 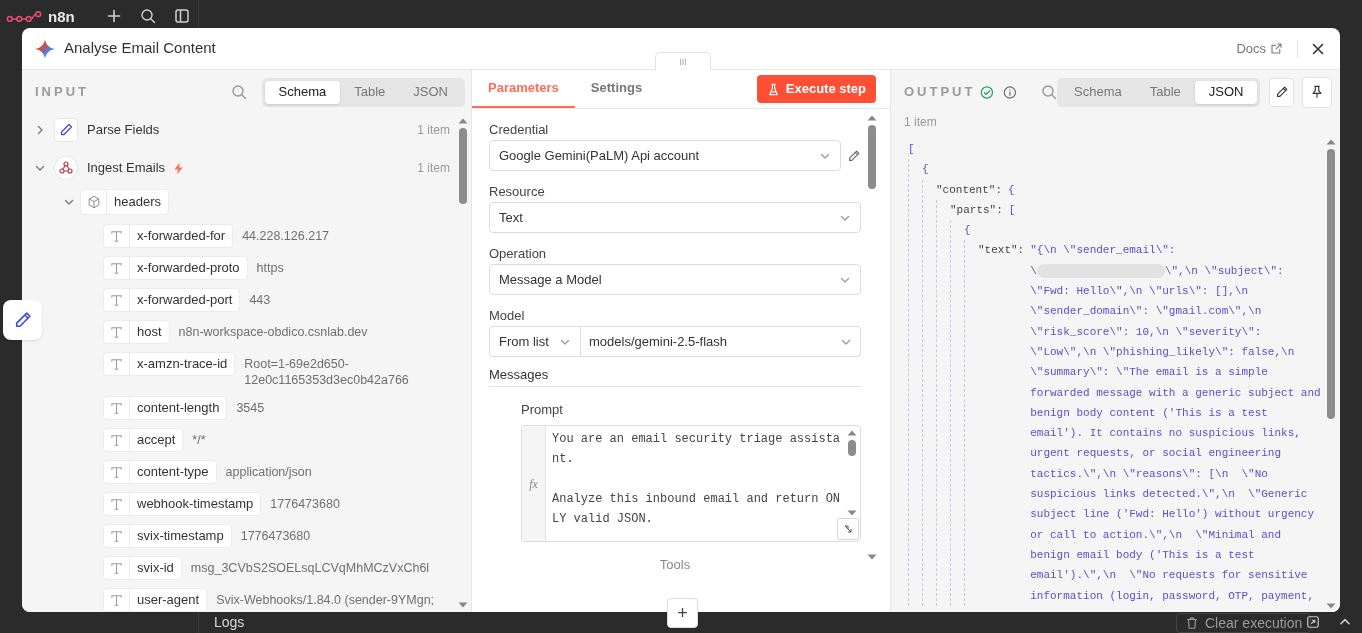 I want to click on dropdown: Google Gemini(PaLM) Api account, so click(x=665, y=155).